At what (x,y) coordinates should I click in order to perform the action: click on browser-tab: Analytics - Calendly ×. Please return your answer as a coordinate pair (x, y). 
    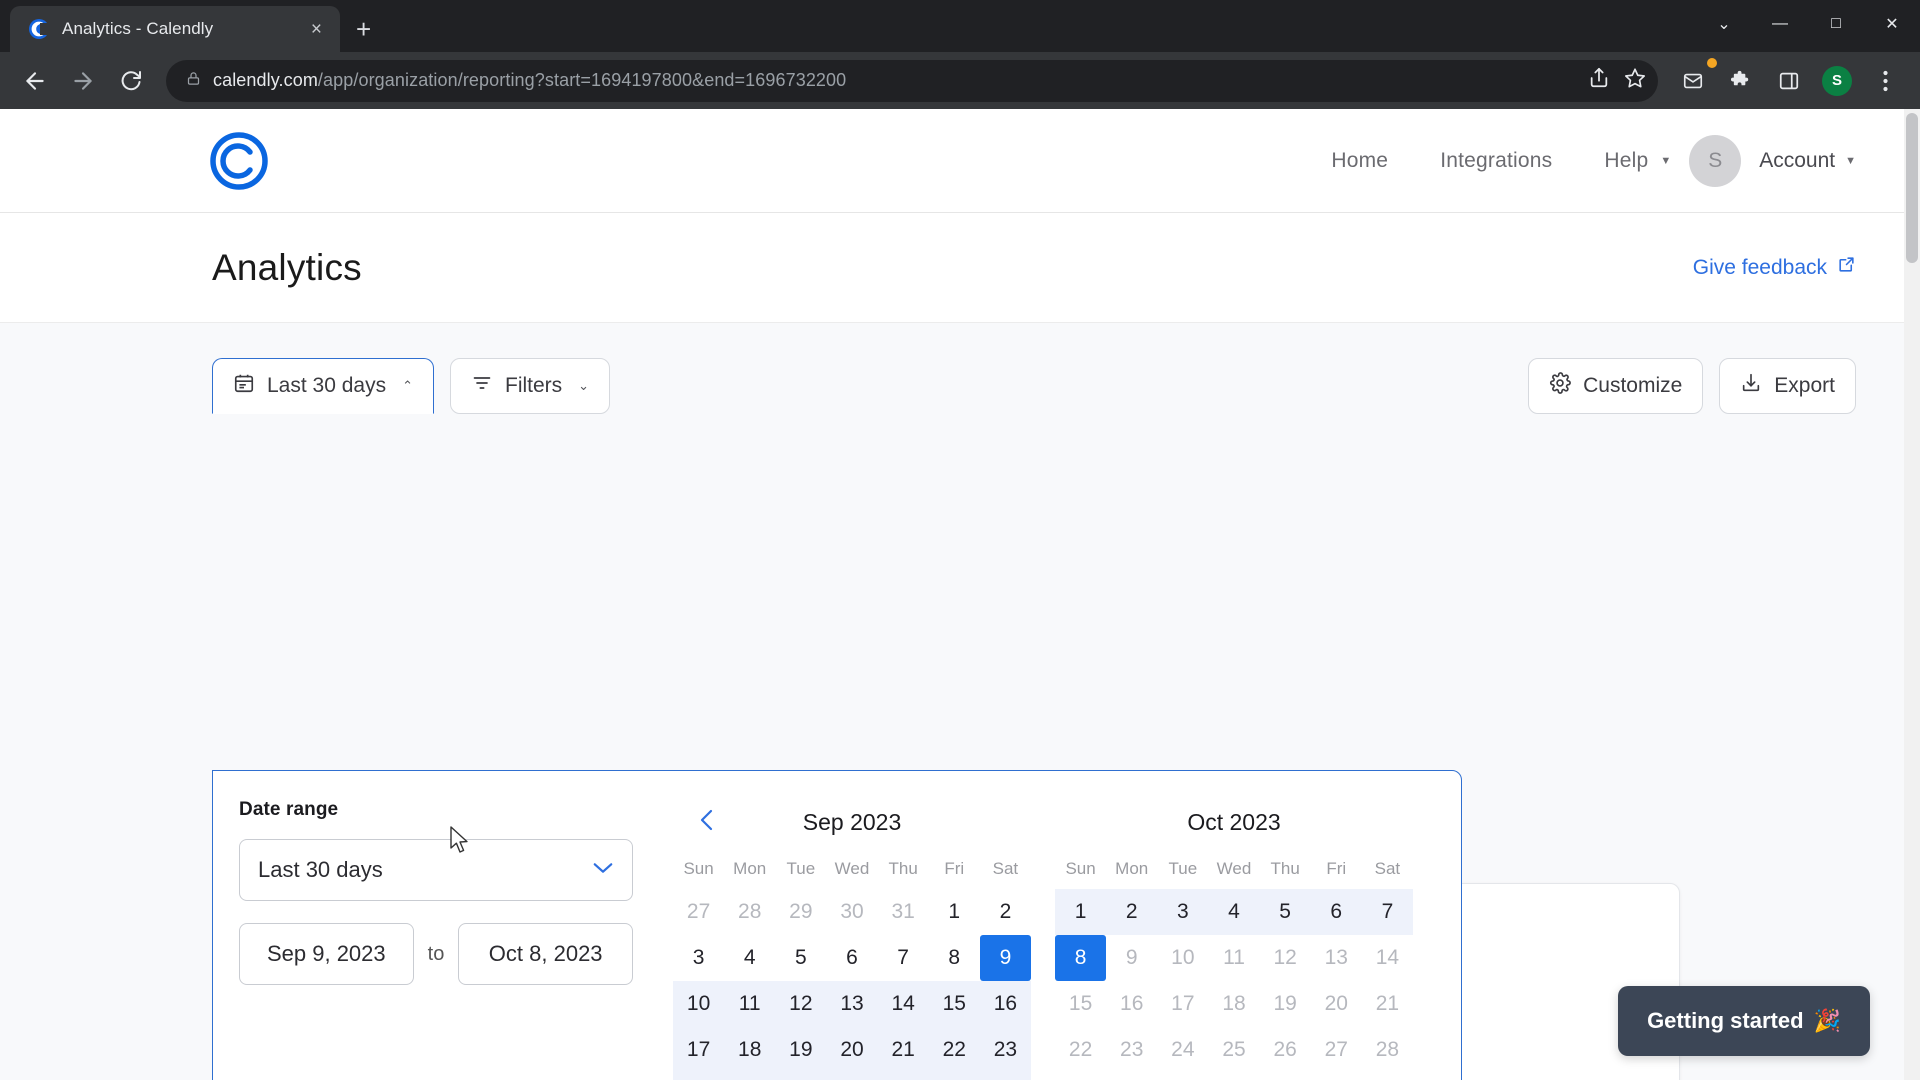
    Looking at the image, I should click on (175, 29).